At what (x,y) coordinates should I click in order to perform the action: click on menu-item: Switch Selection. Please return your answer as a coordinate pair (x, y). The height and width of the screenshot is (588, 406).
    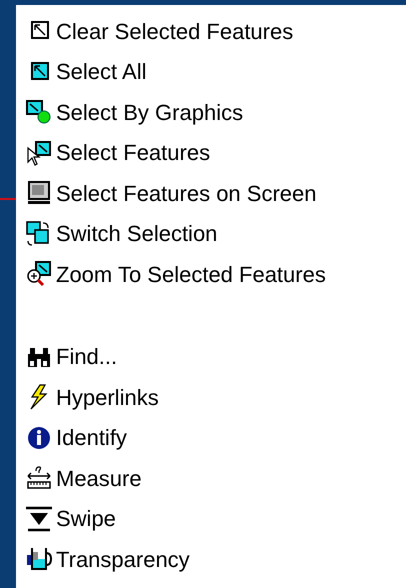
    Looking at the image, I should click on (137, 233).